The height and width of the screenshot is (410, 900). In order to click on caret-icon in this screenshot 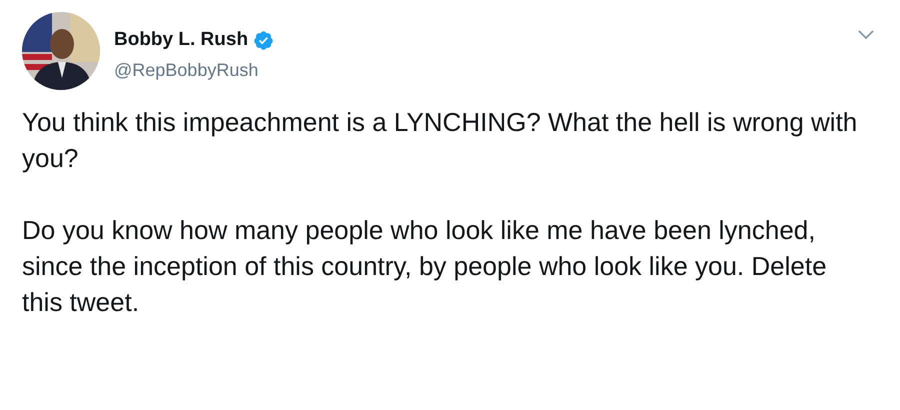, I will do `click(866, 35)`.